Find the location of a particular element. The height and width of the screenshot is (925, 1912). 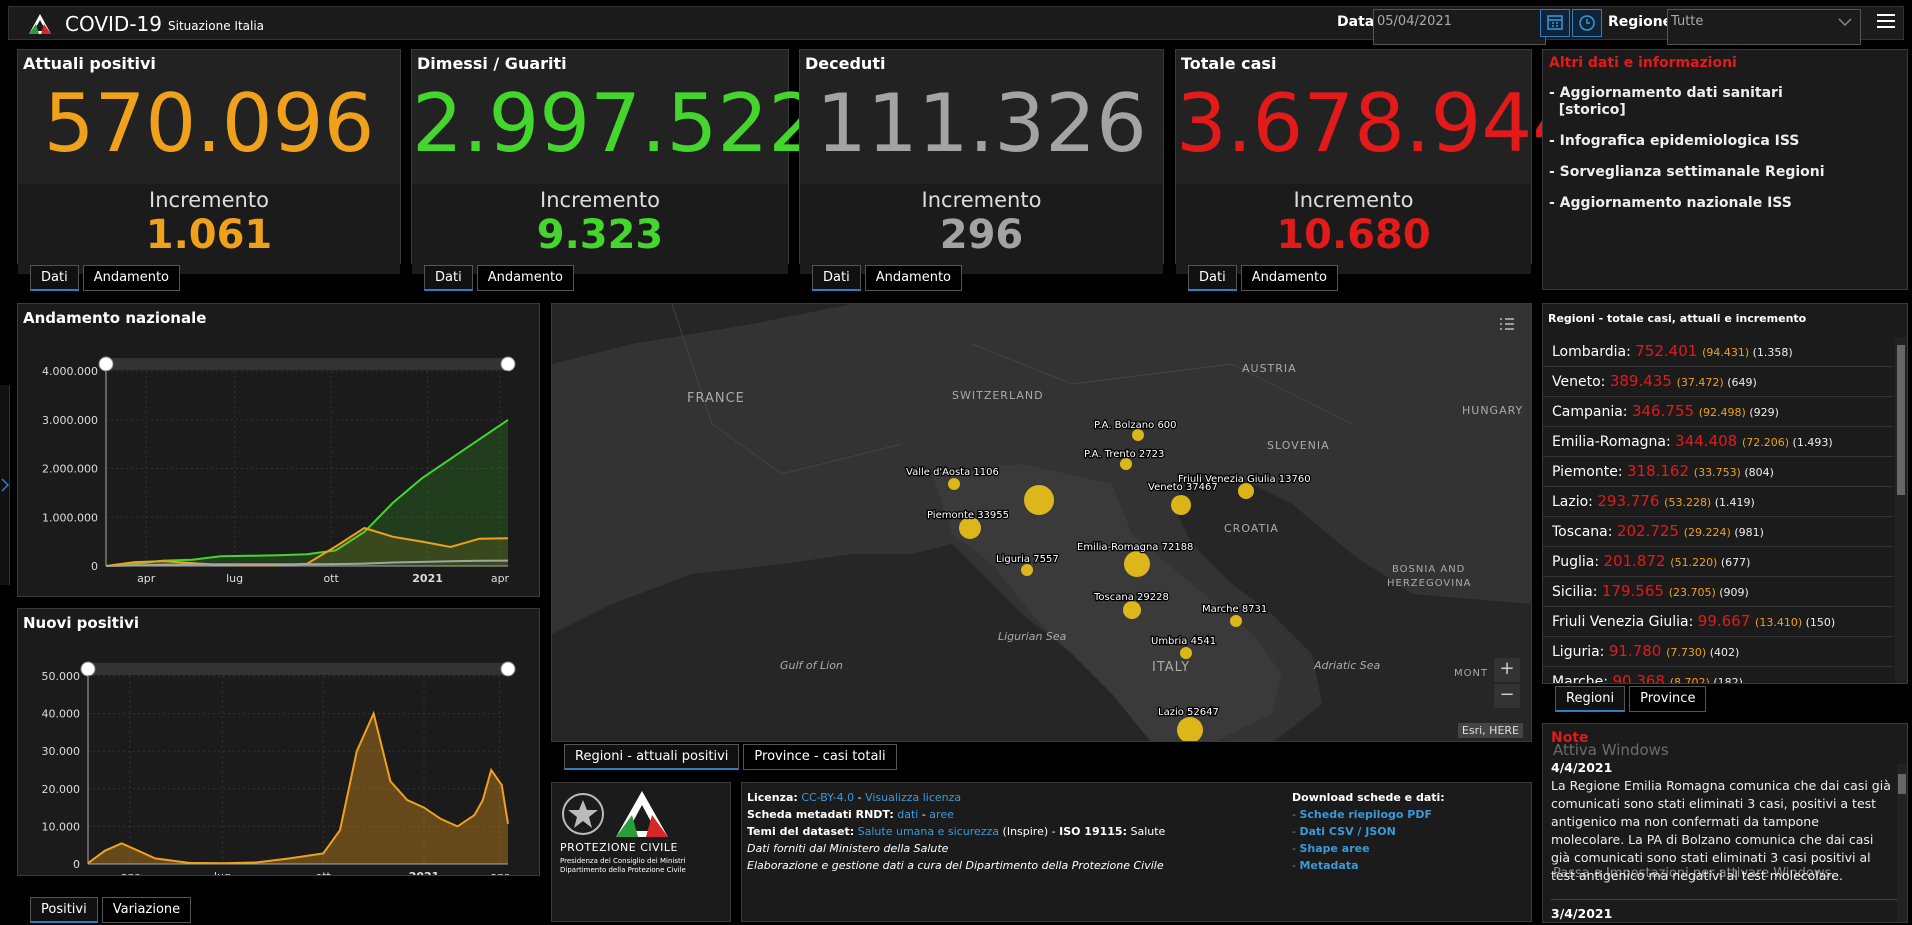

region-row: Campania: 346.755 (92.498) (929) is located at coordinates (1718, 412).